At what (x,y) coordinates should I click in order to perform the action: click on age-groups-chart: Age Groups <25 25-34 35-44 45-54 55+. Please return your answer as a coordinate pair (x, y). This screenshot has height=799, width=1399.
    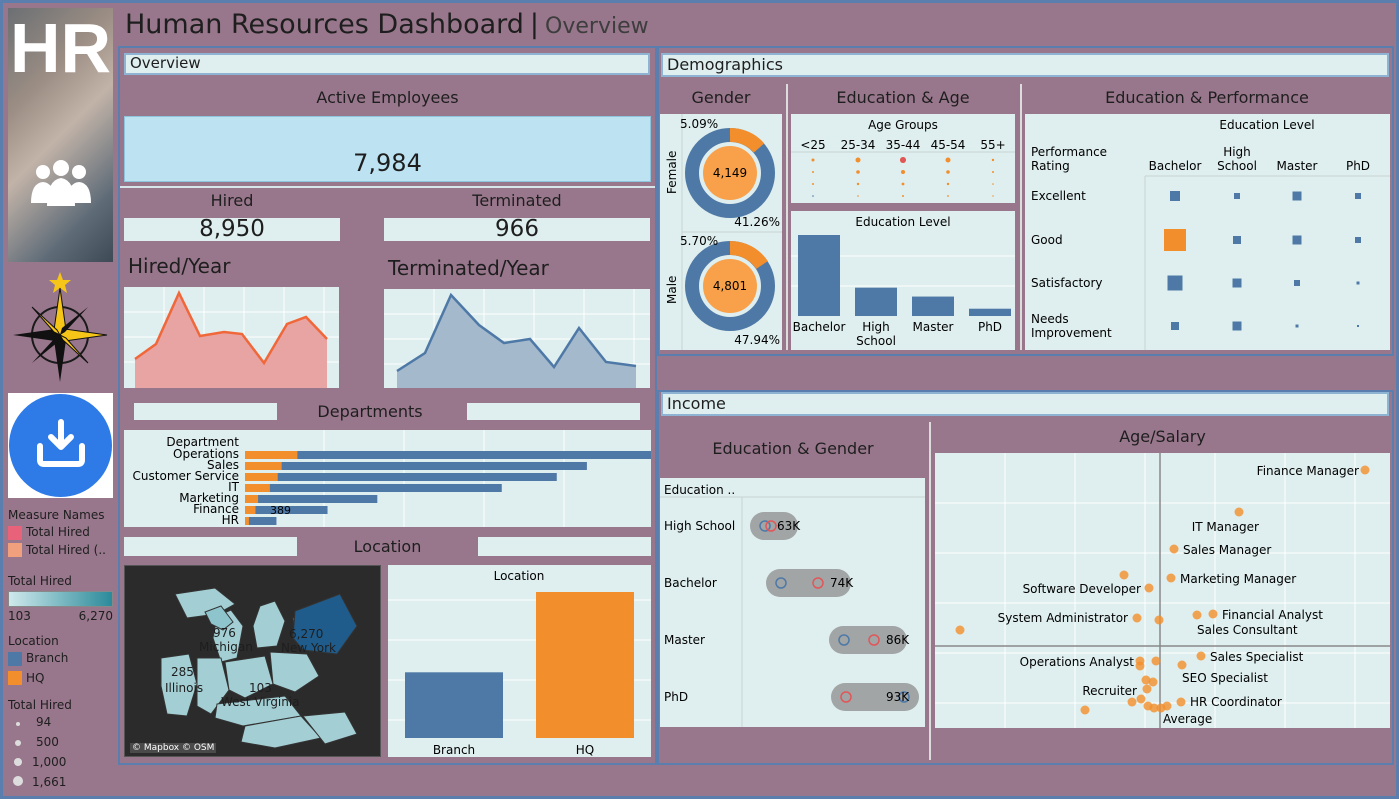
    Looking at the image, I should click on (903, 158).